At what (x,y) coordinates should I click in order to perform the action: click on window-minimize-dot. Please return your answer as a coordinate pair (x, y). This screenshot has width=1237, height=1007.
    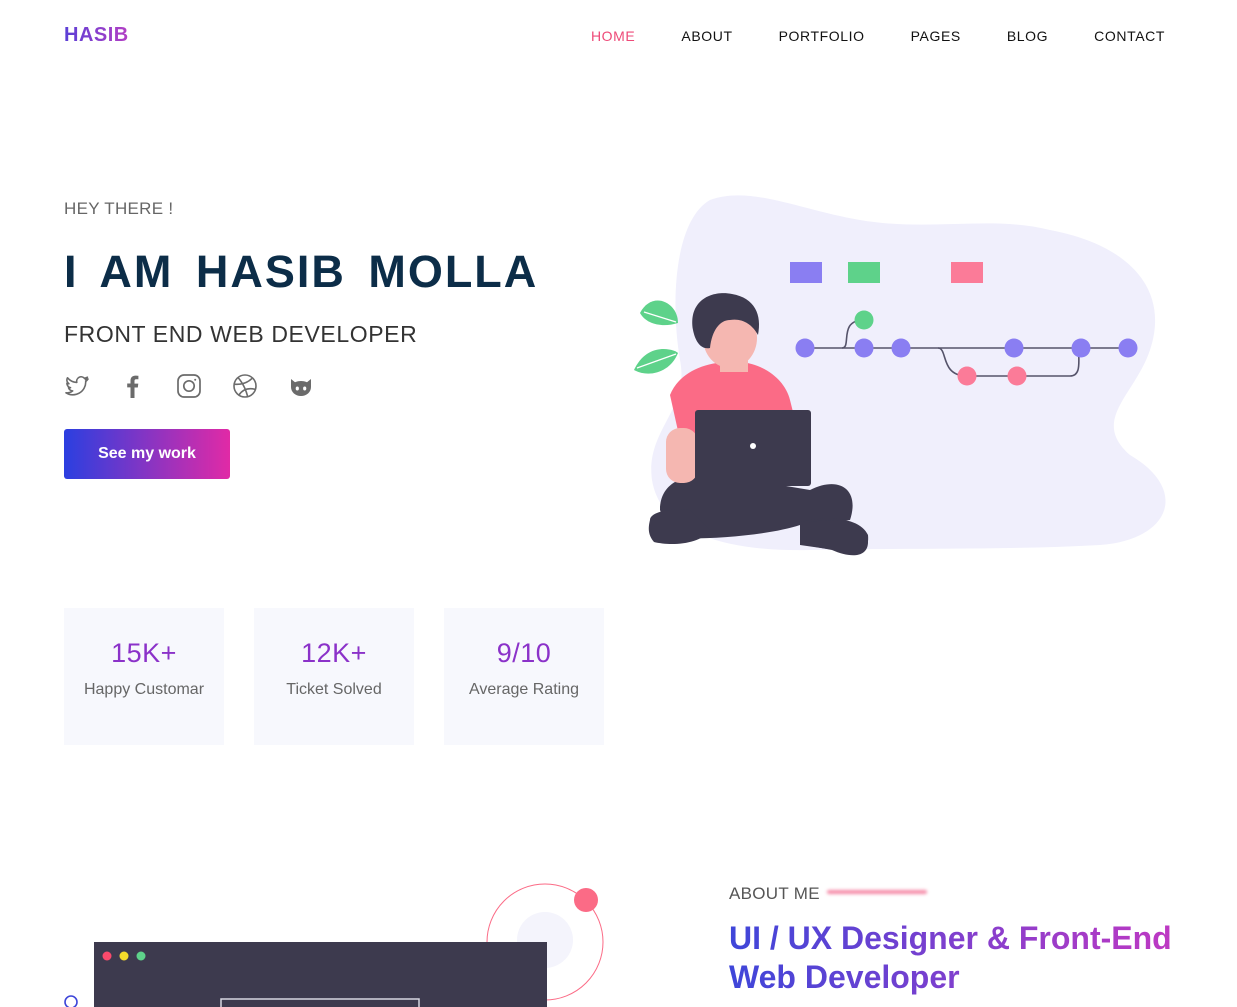
    Looking at the image, I should click on (124, 956).